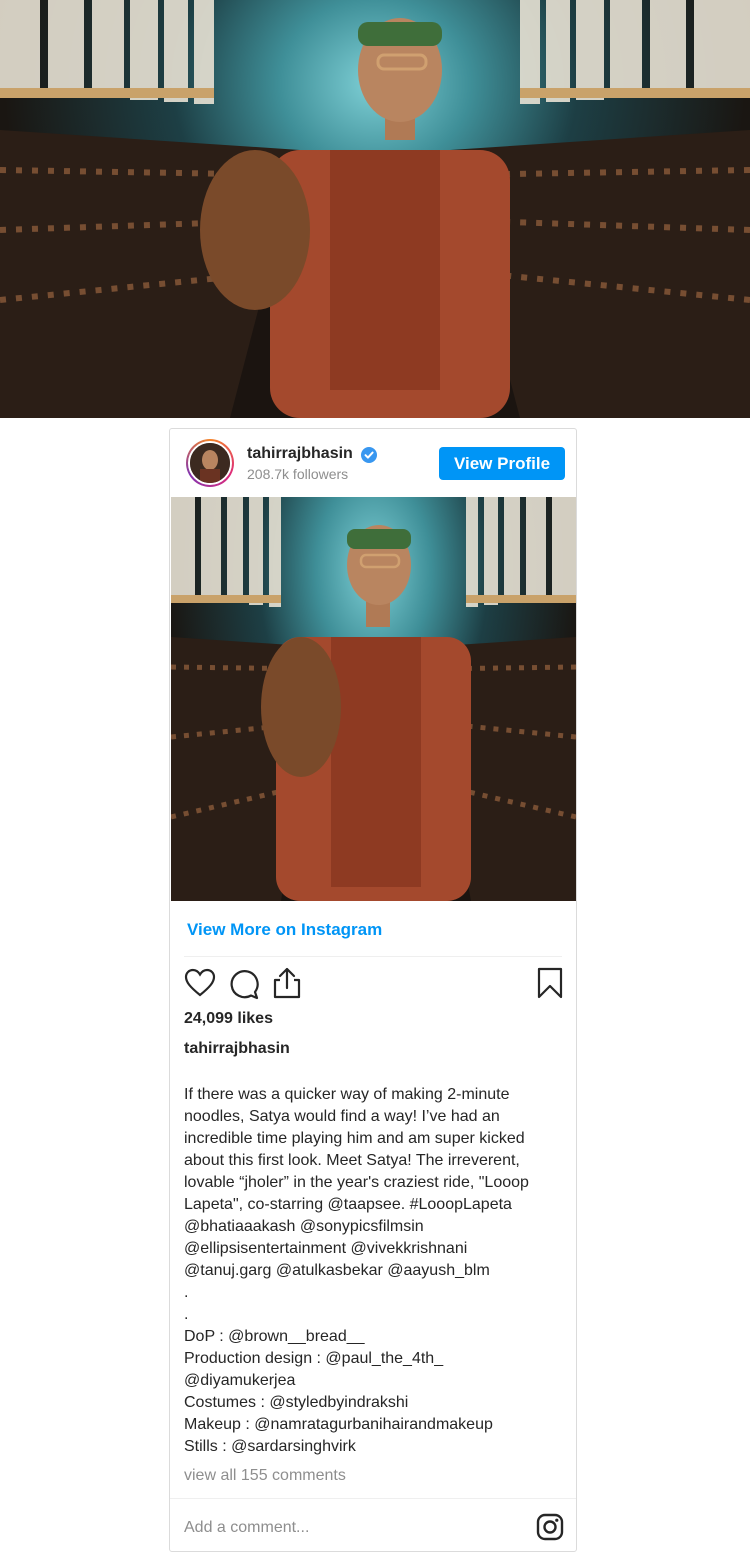  Describe the element at coordinates (237, 1049) in the screenshot. I see `caption-username: tahirrajbhasin` at that location.